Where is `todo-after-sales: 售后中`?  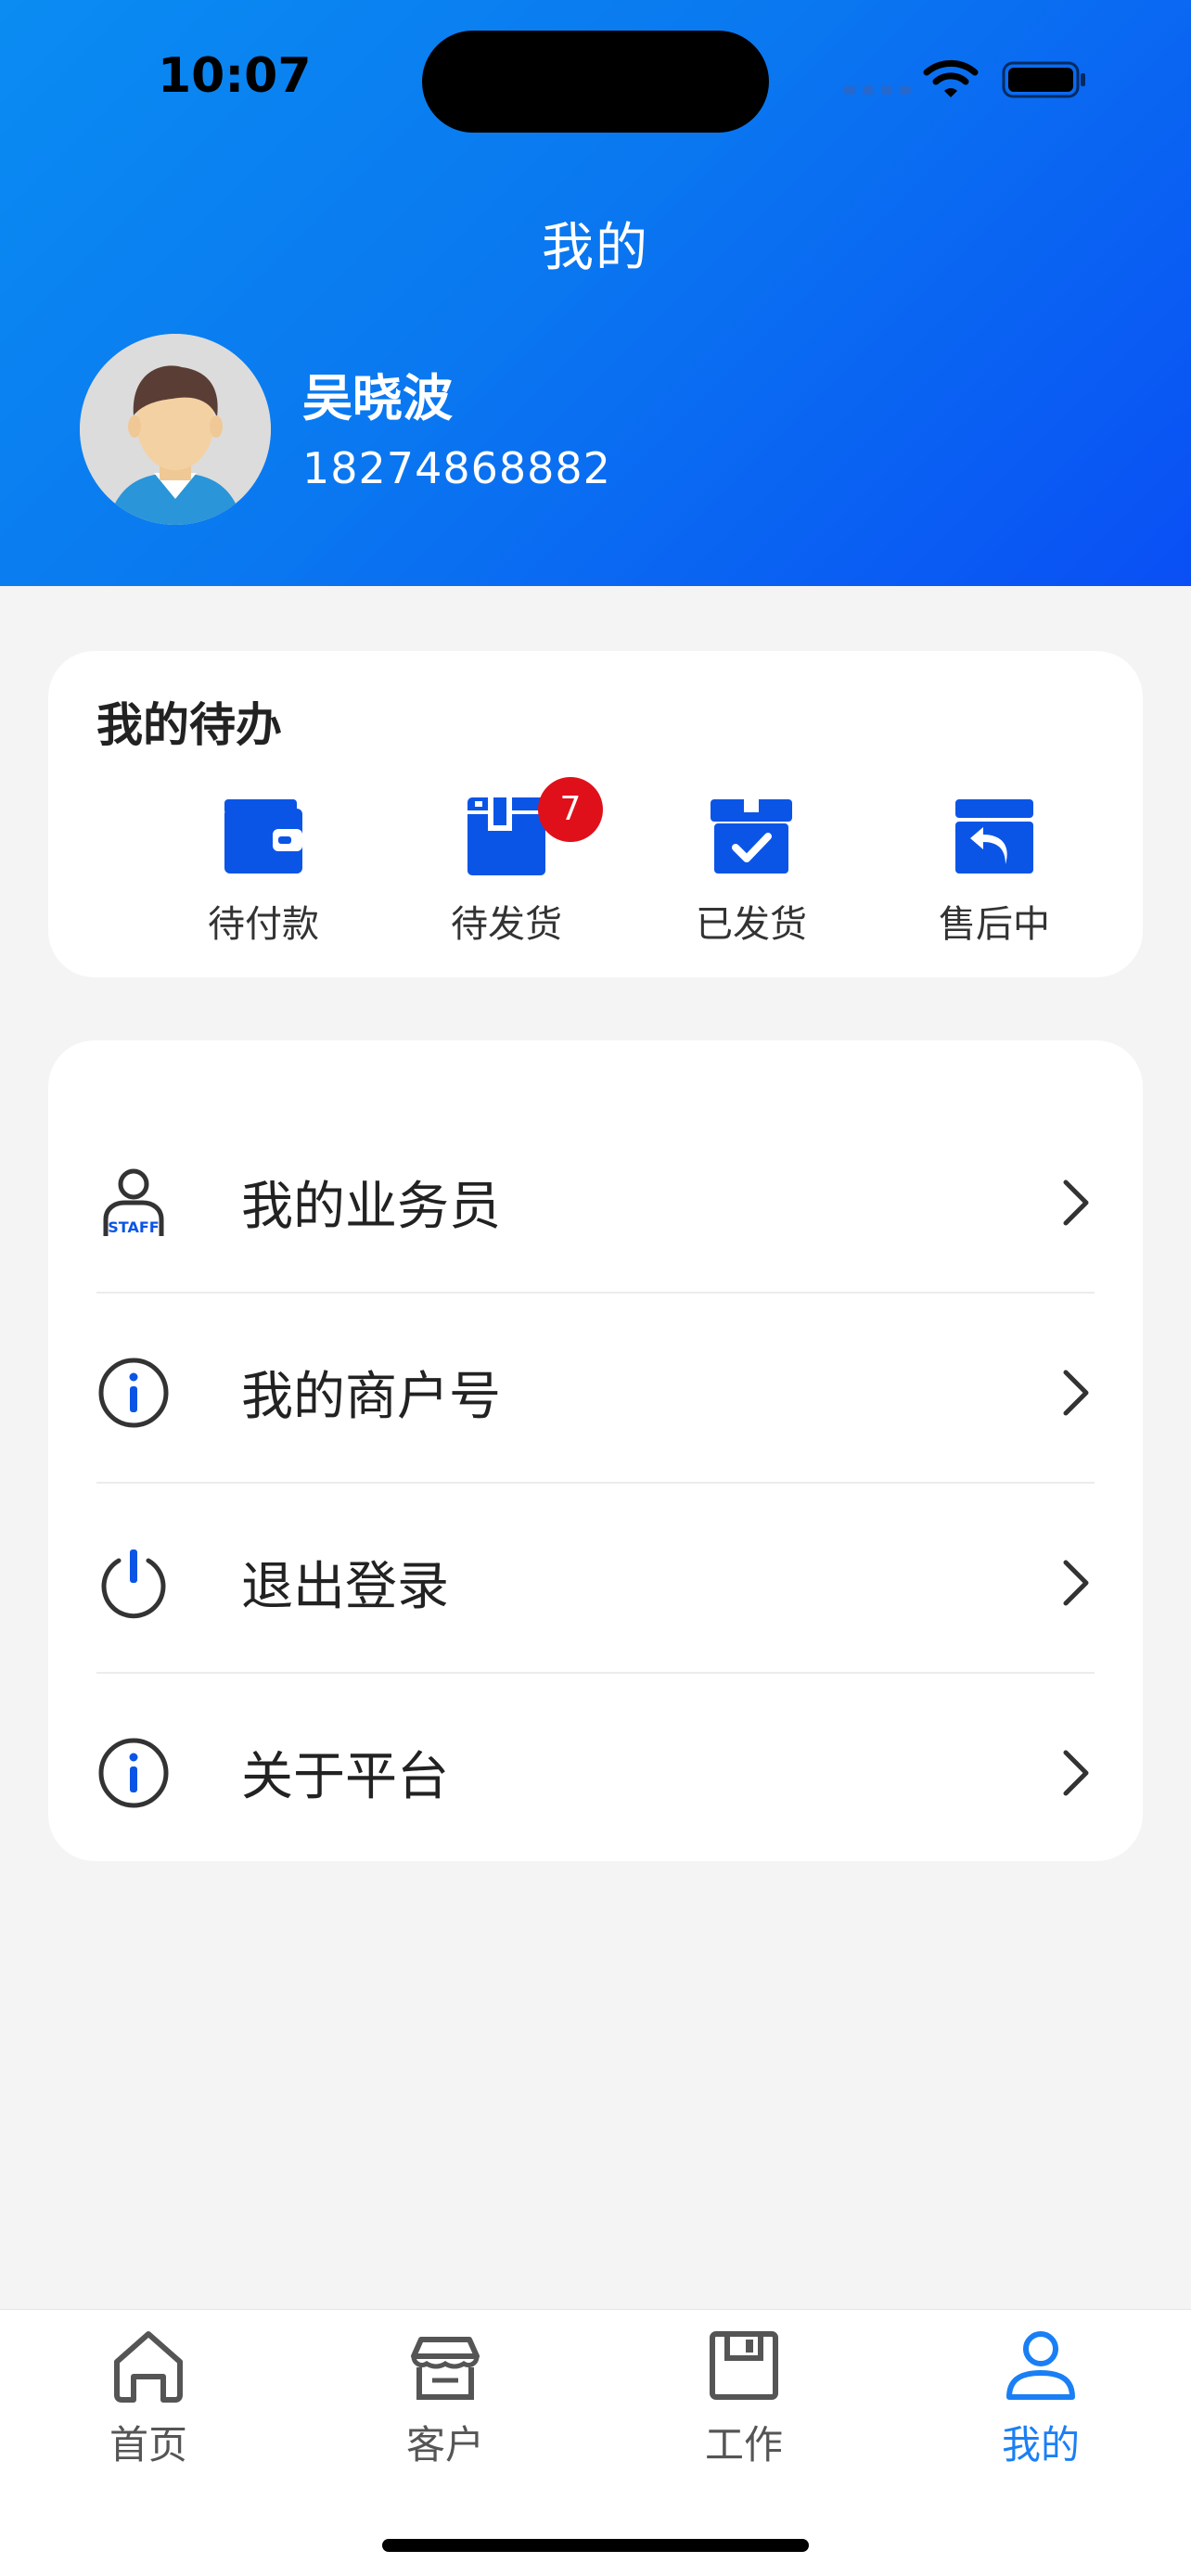 todo-after-sales: 售后中 is located at coordinates (995, 869).